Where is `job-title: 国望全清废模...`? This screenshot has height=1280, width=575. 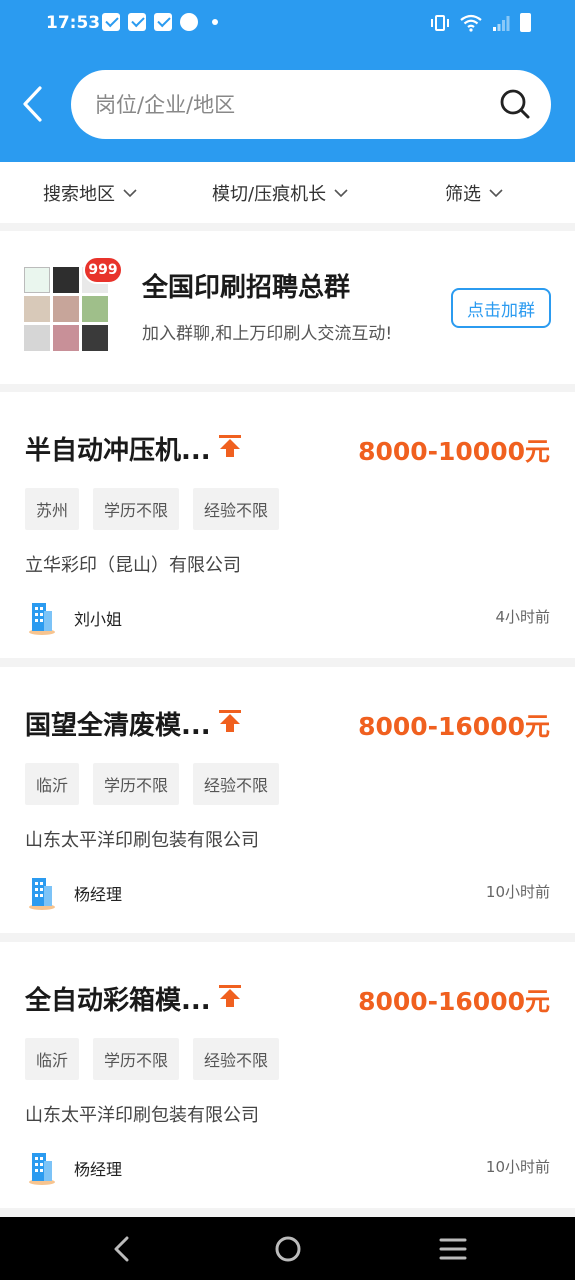
job-title: 国望全清废模... is located at coordinates (118, 726).